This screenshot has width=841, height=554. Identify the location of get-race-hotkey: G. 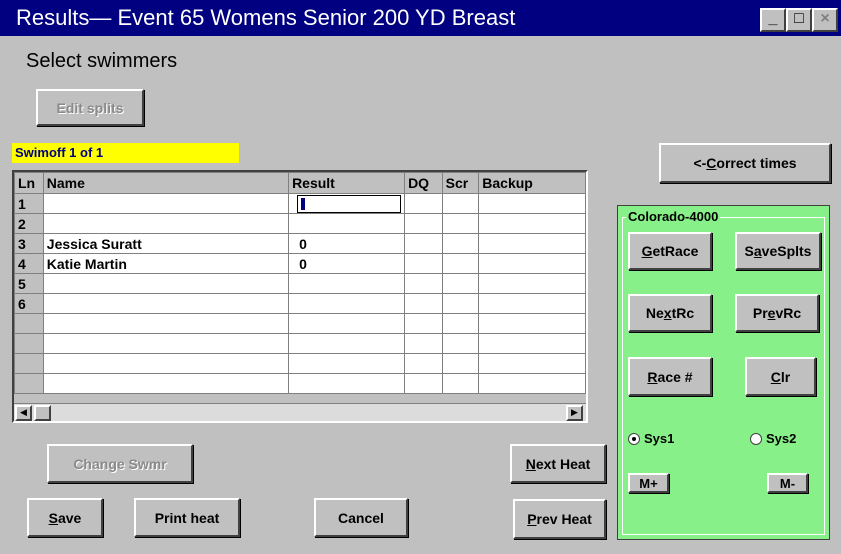
(647, 251).